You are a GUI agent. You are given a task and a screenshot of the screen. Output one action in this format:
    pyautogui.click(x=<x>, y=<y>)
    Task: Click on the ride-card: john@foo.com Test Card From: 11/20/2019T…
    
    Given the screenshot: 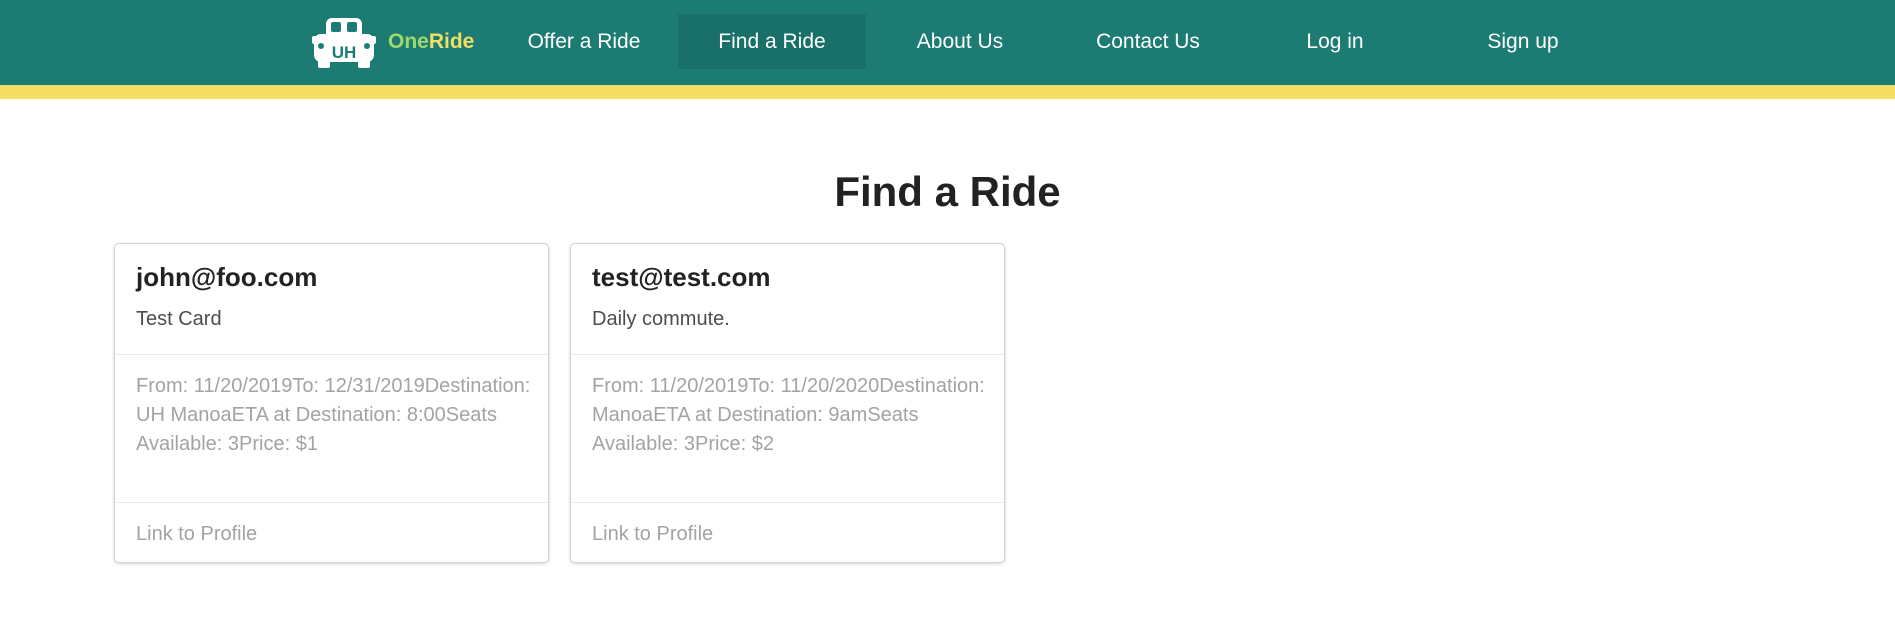 What is the action you would take?
    pyautogui.click(x=331, y=403)
    